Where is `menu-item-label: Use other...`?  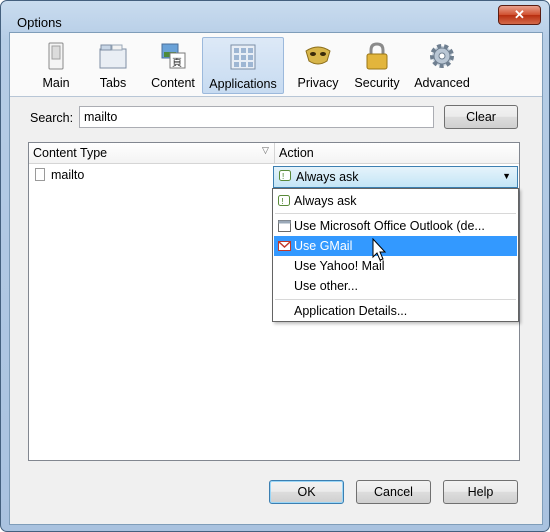 menu-item-label: Use other... is located at coordinates (326, 286).